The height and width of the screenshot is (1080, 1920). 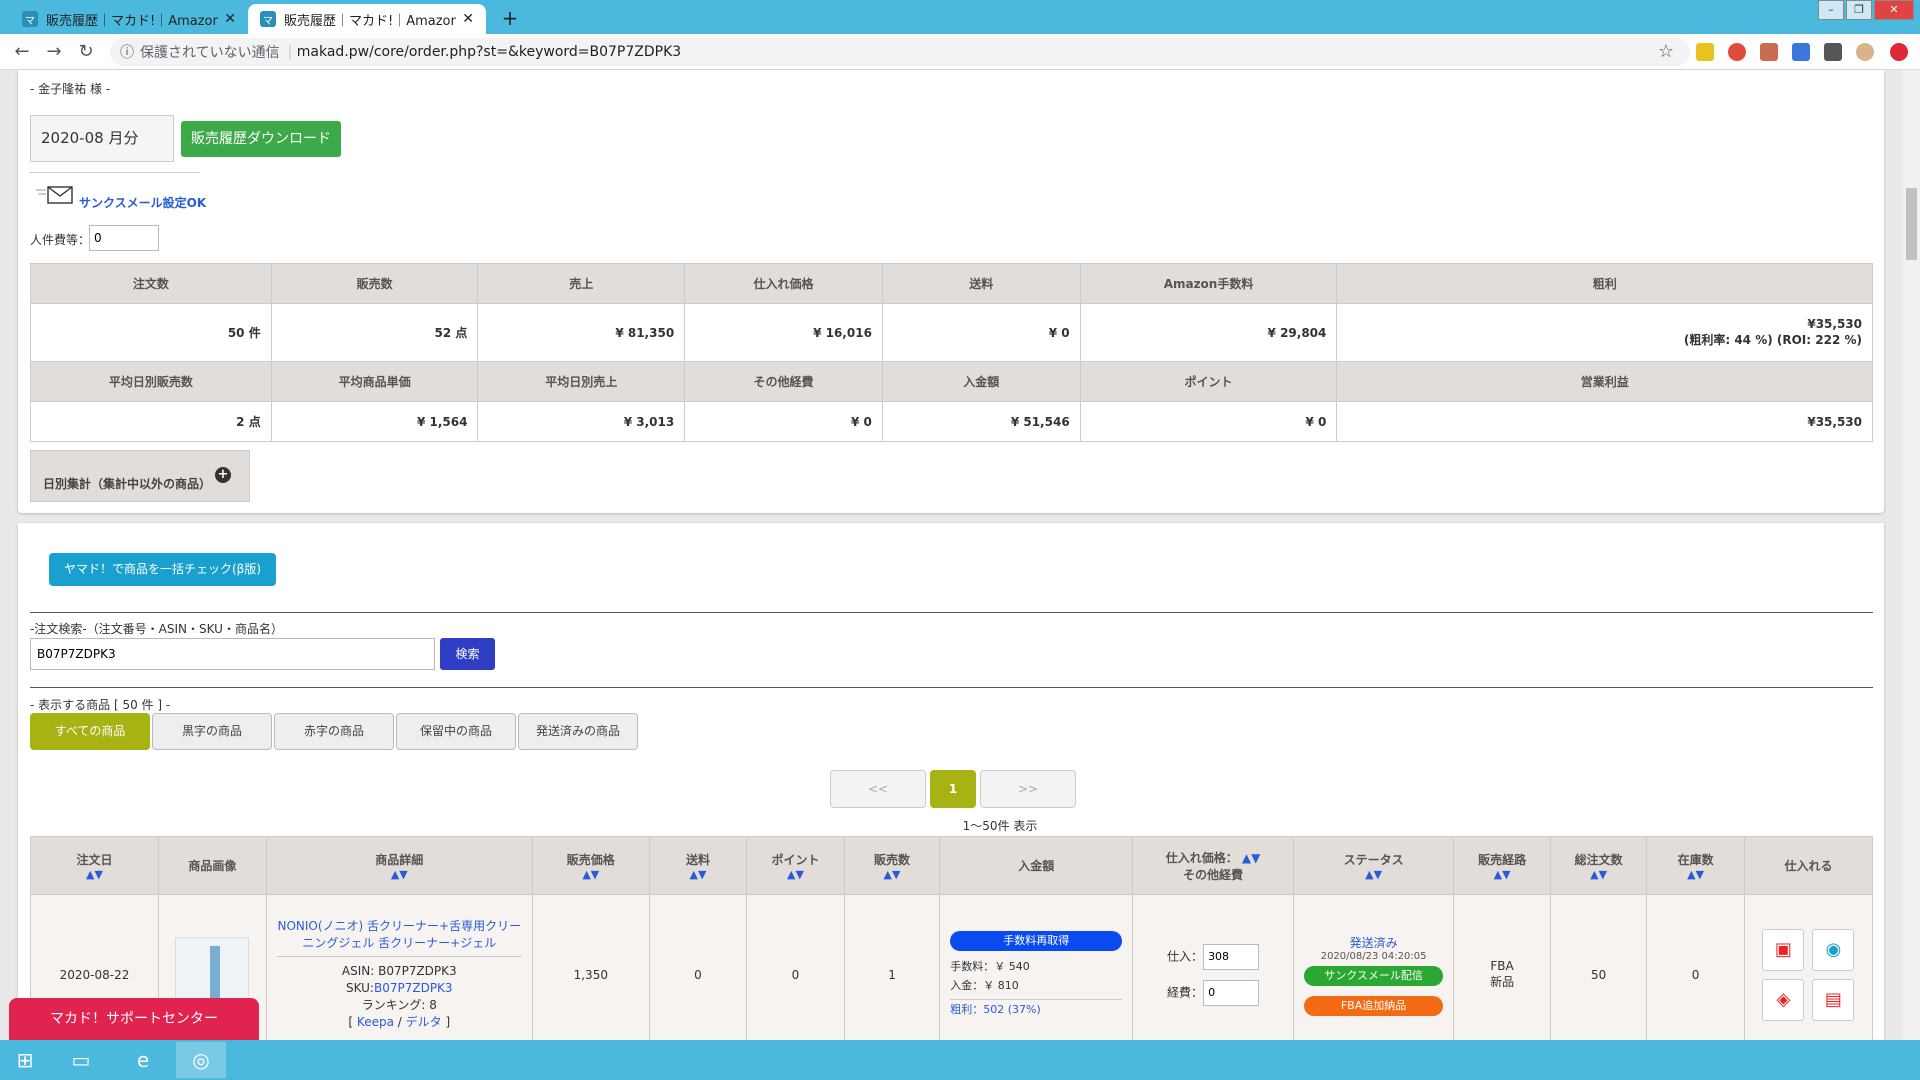 I want to click on file-explorer-icon: ▭, so click(x=81, y=1060).